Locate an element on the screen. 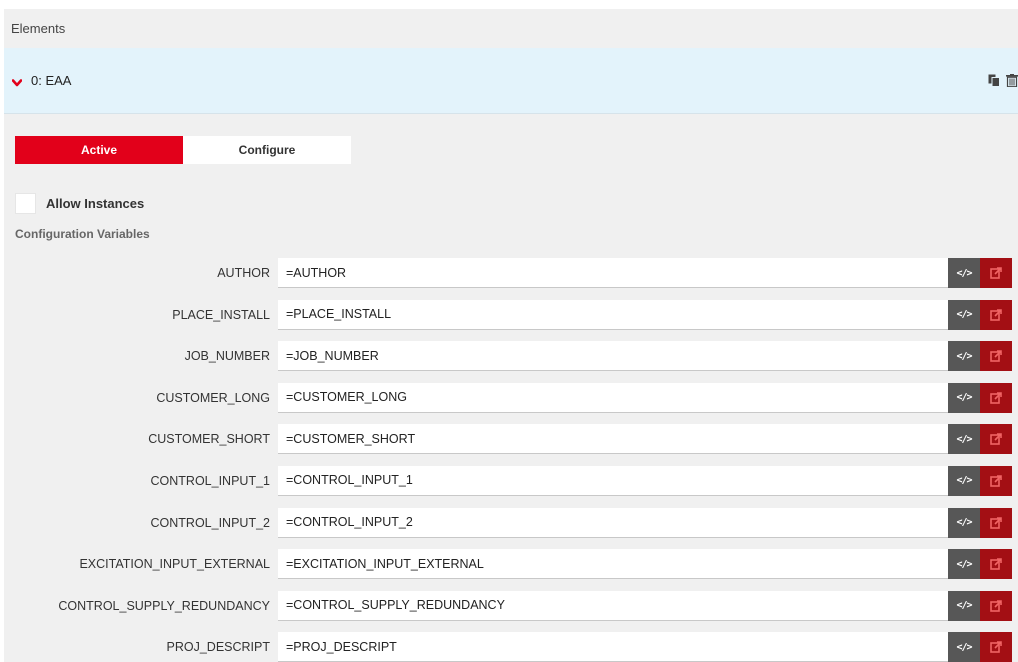  variable-row: PROJ_DESCRIPT </> is located at coordinates (509, 647).